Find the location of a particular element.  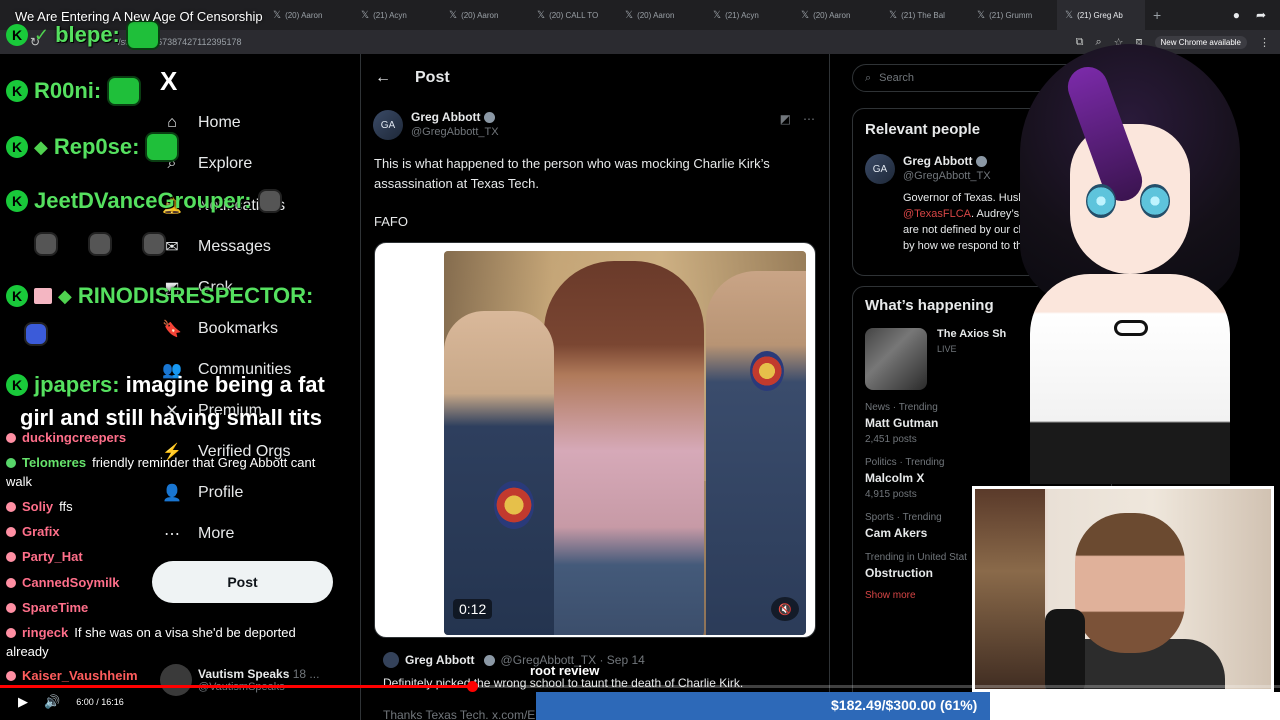

new-tab-icon: + is located at coordinates (1157, 15).